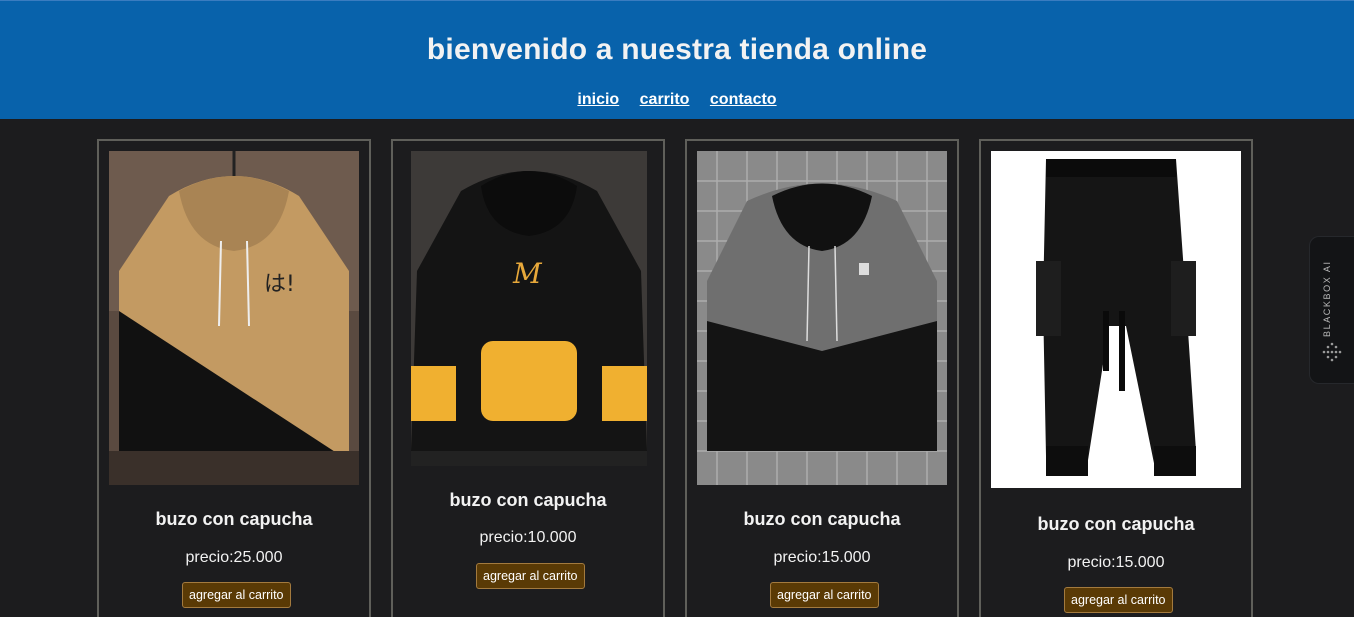 This screenshot has width=1354, height=617. What do you see at coordinates (234, 318) in the screenshot?
I see `tan-black-hoodie-image: は!` at bounding box center [234, 318].